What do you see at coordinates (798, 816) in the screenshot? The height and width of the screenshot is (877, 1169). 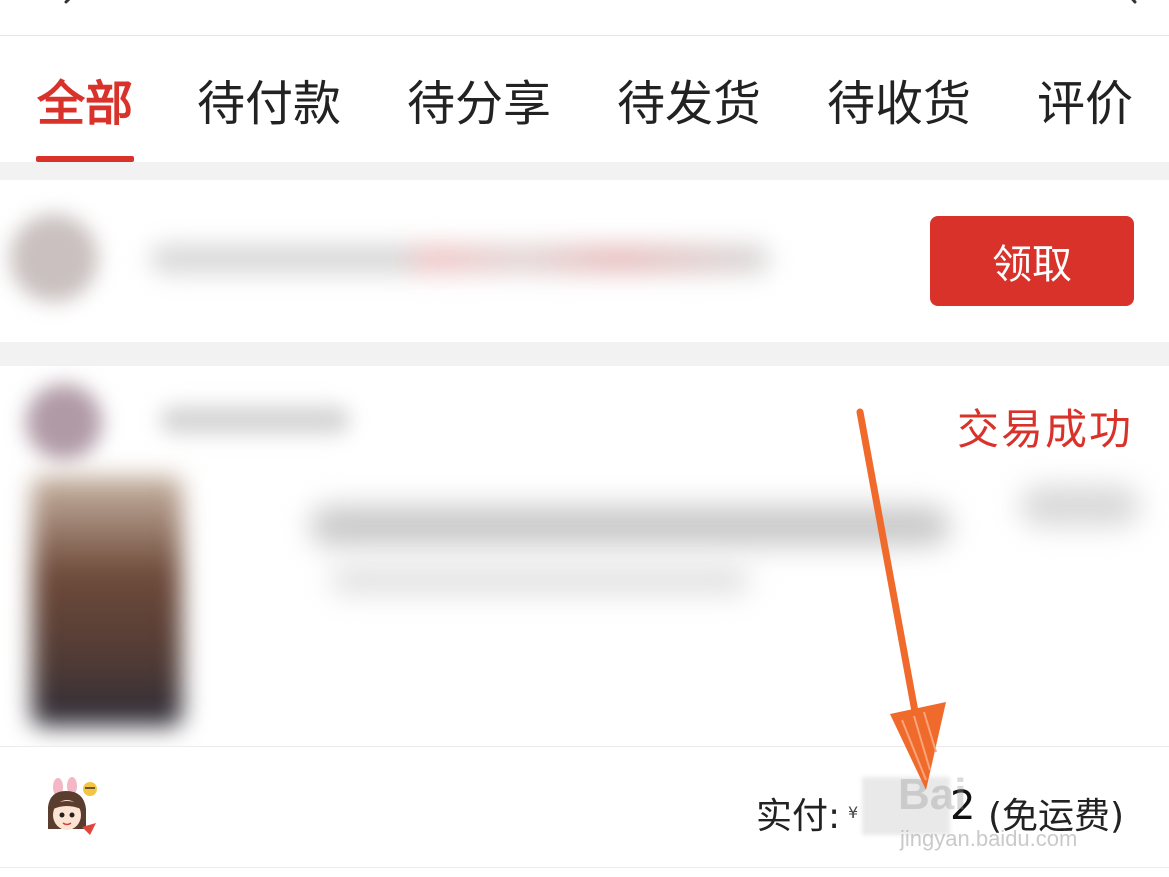 I see `paid-label: 实付:` at bounding box center [798, 816].